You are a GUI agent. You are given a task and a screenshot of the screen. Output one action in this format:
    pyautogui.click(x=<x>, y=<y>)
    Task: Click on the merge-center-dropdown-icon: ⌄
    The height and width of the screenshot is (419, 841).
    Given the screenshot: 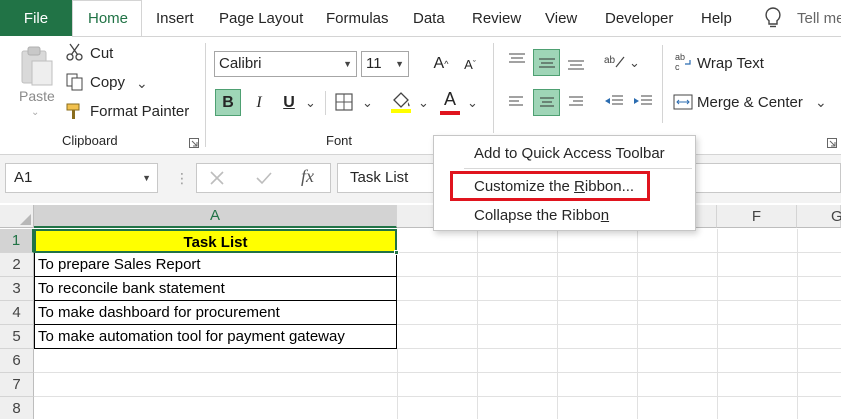 What is the action you would take?
    pyautogui.click(x=821, y=102)
    